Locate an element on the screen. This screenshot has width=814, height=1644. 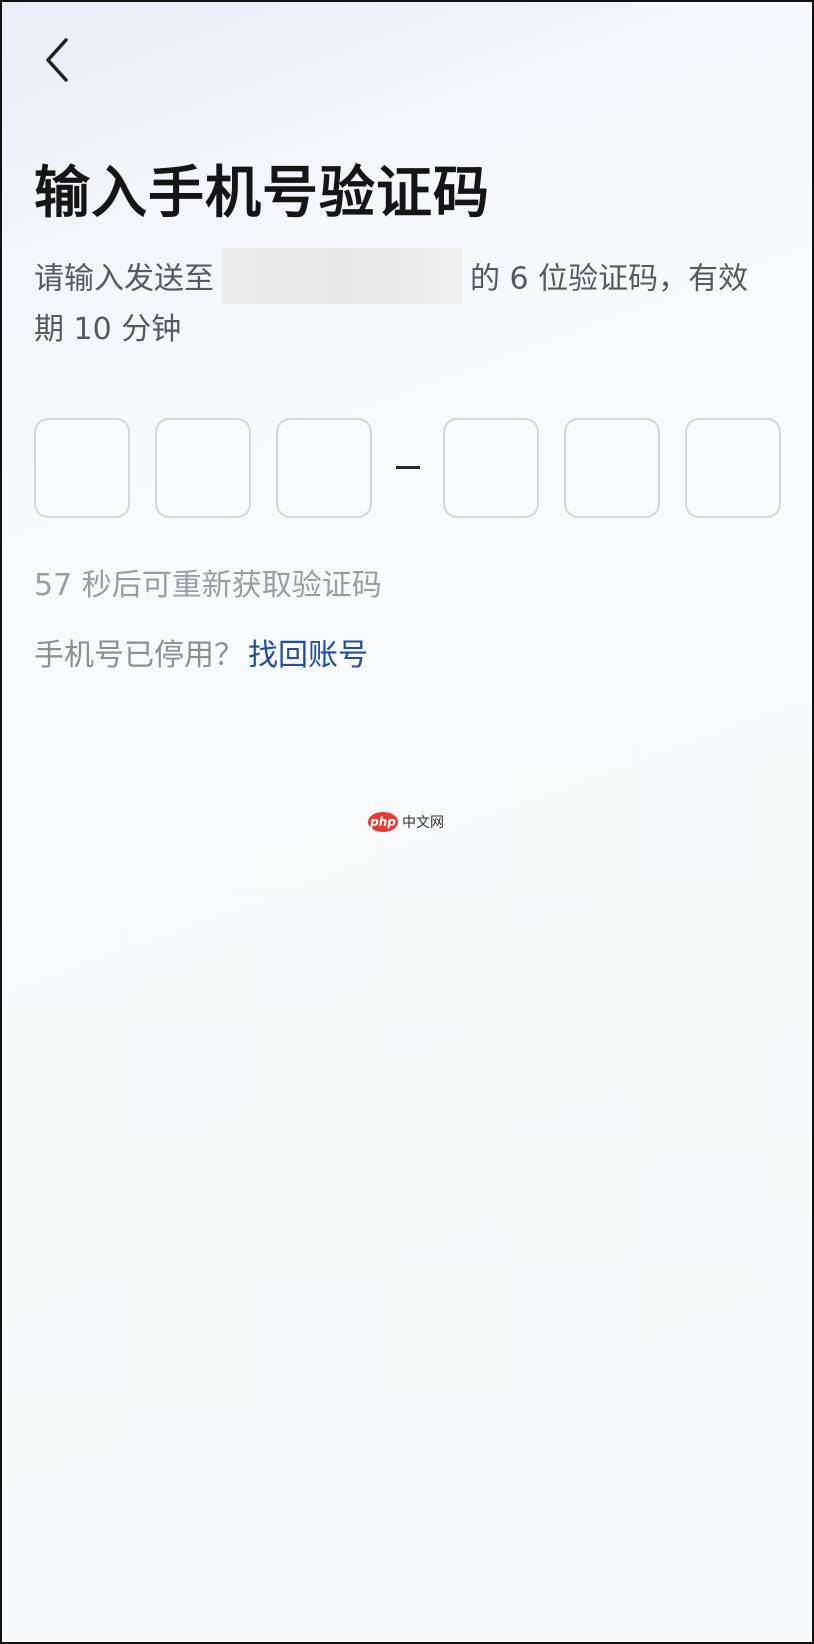
back-button is located at coordinates (57, 60).